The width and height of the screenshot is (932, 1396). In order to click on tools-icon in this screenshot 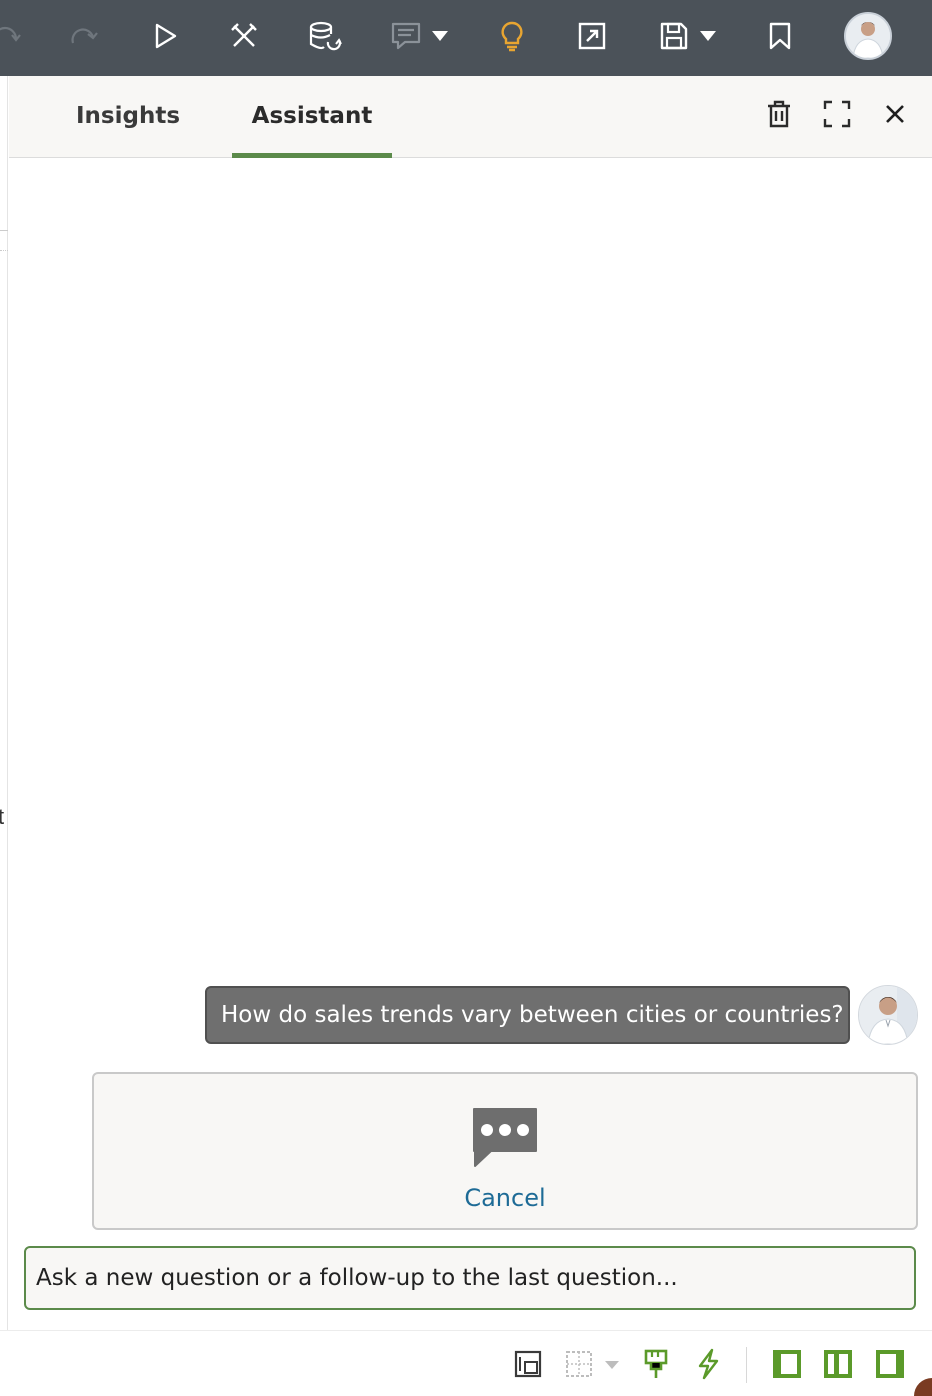, I will do `click(244, 36)`.